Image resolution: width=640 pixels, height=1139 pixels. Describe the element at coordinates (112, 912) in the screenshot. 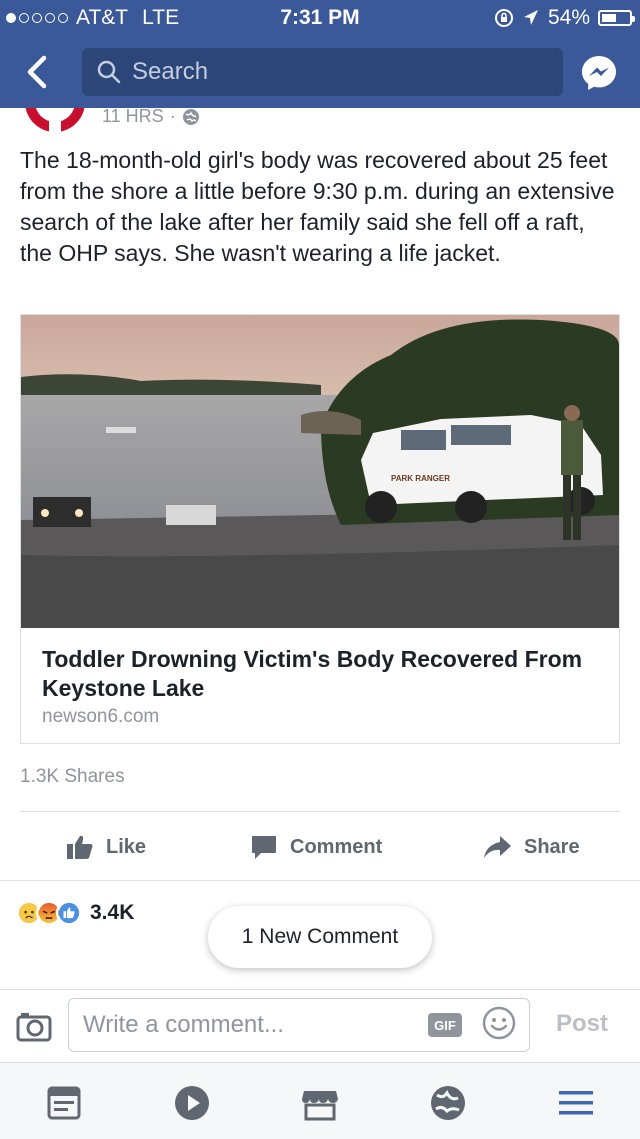

I see `reaction-count: 3.4K` at that location.